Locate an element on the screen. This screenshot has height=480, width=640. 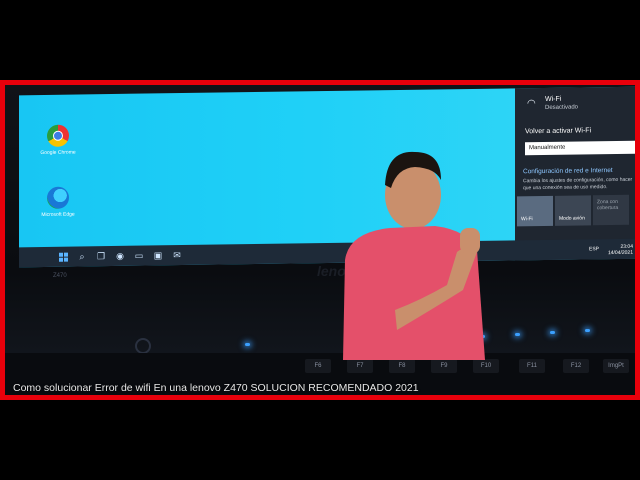
function-key: F7 is located at coordinates (360, 366).